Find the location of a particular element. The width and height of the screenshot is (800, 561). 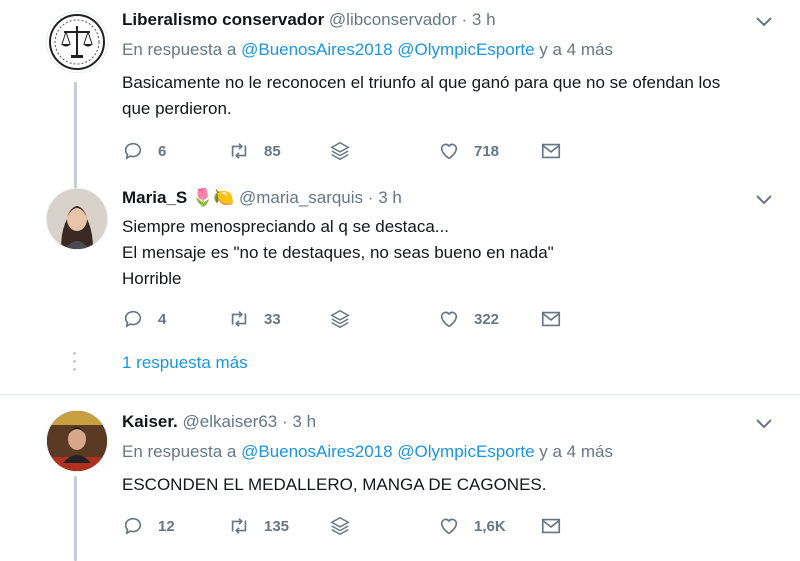

like-count: 1,6K is located at coordinates (490, 526).